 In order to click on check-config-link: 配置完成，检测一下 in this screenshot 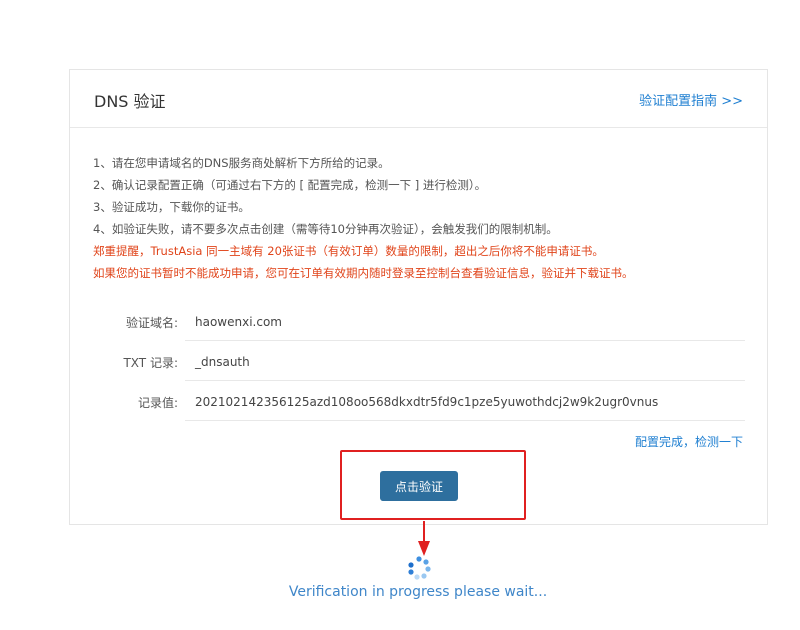, I will do `click(689, 441)`.